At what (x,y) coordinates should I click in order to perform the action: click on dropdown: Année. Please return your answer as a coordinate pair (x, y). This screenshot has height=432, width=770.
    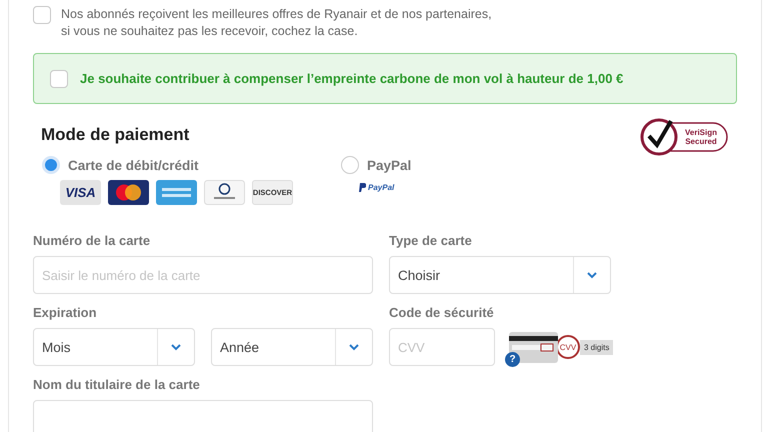
    Looking at the image, I should click on (292, 347).